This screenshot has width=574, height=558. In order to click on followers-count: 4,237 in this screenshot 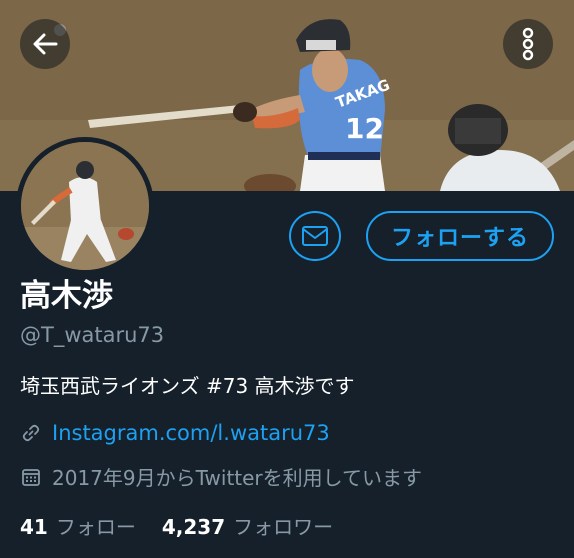, I will do `click(193, 527)`.